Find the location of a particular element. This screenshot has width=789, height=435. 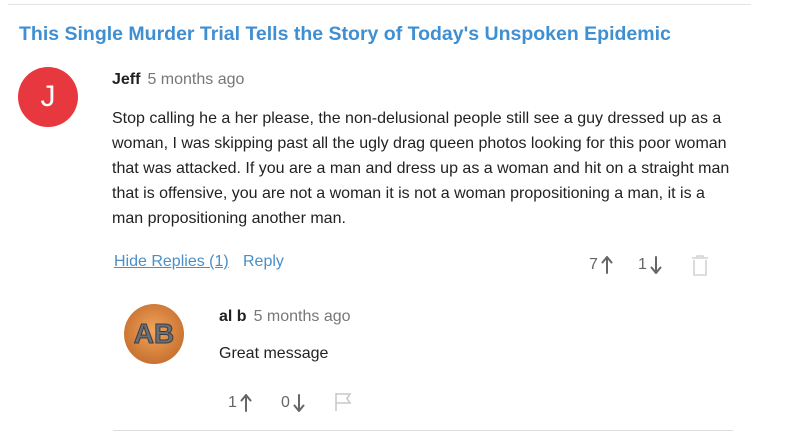

reply-downvote-button: 0 is located at coordinates (293, 403).